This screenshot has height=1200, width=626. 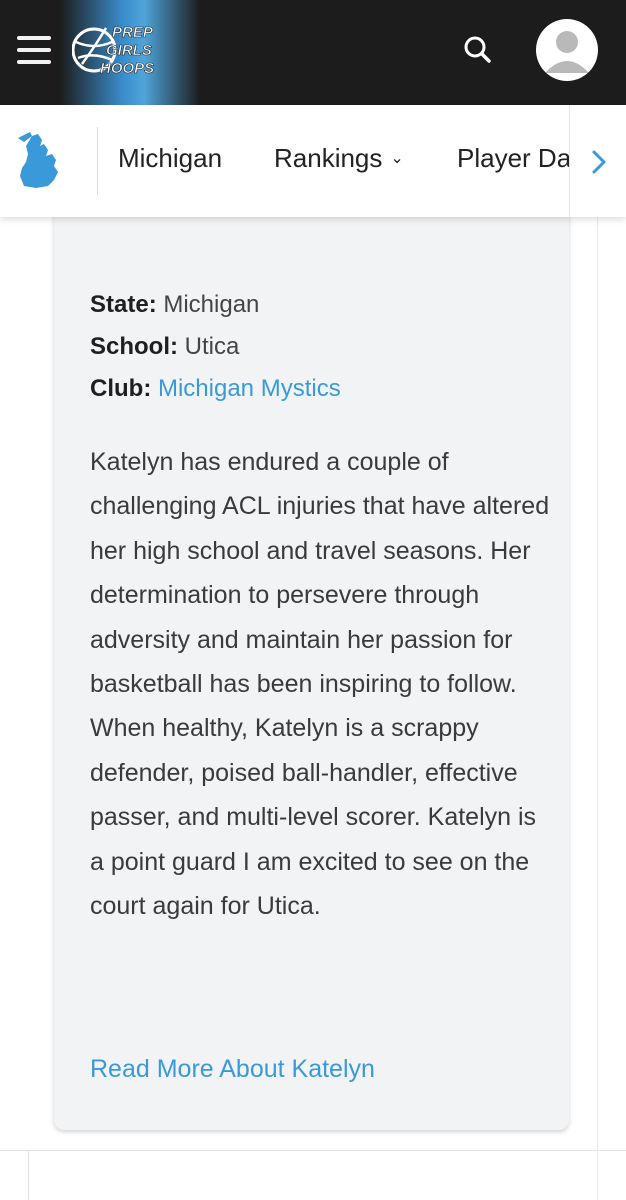 I want to click on chevron-right-icon, so click(x=599, y=162).